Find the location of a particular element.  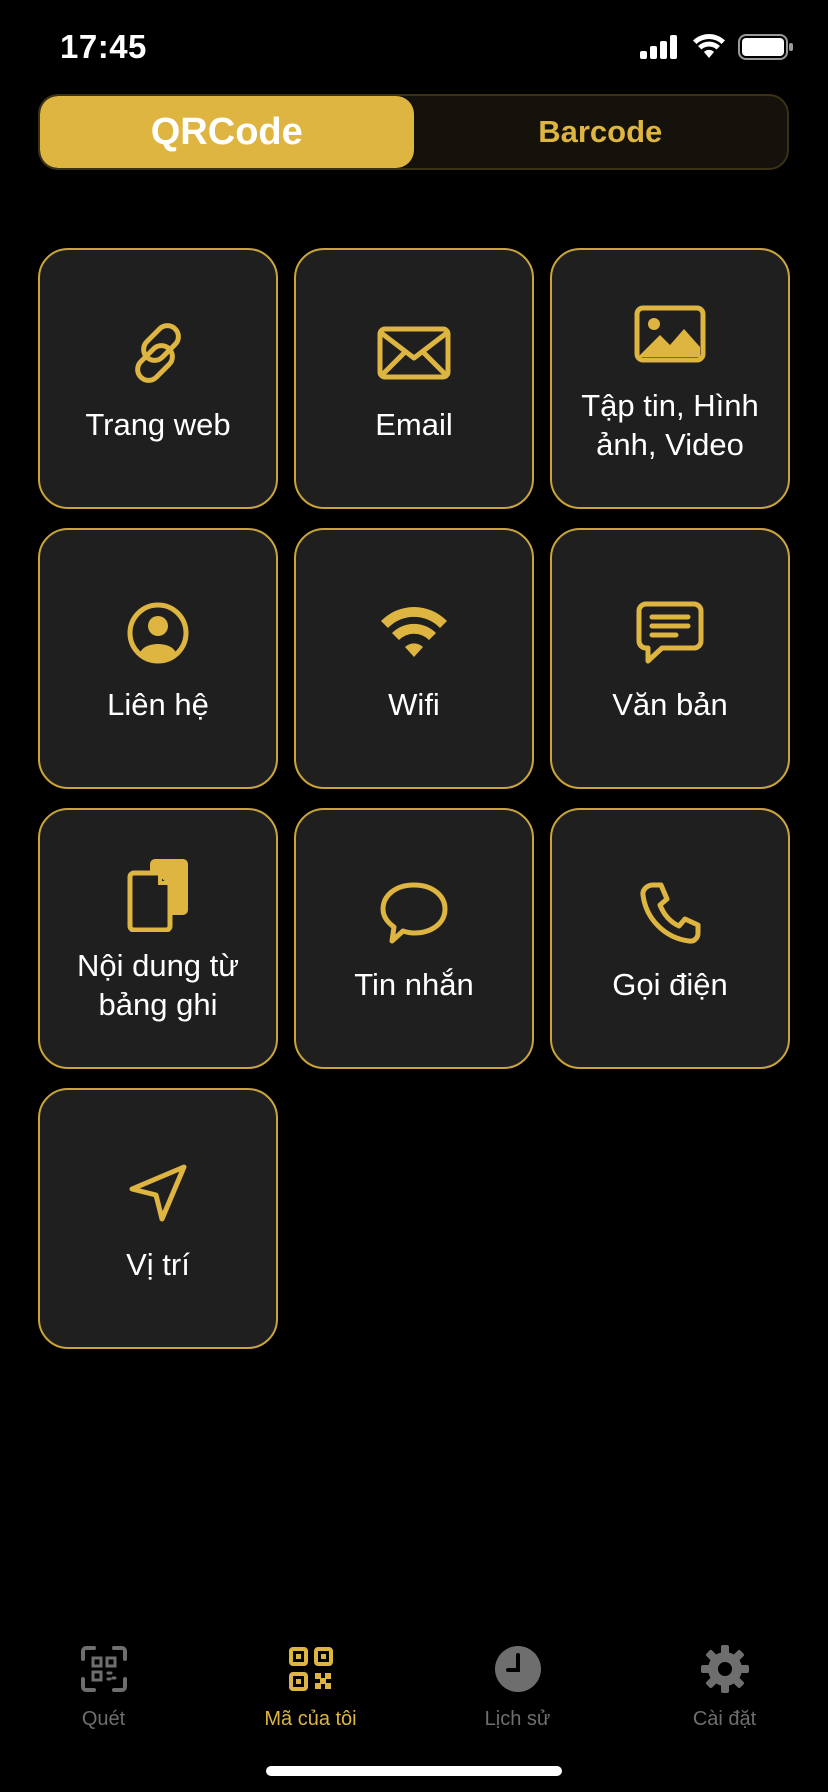

tile-label: Tập tin, Hình ảnh, Video is located at coordinates (670, 424).